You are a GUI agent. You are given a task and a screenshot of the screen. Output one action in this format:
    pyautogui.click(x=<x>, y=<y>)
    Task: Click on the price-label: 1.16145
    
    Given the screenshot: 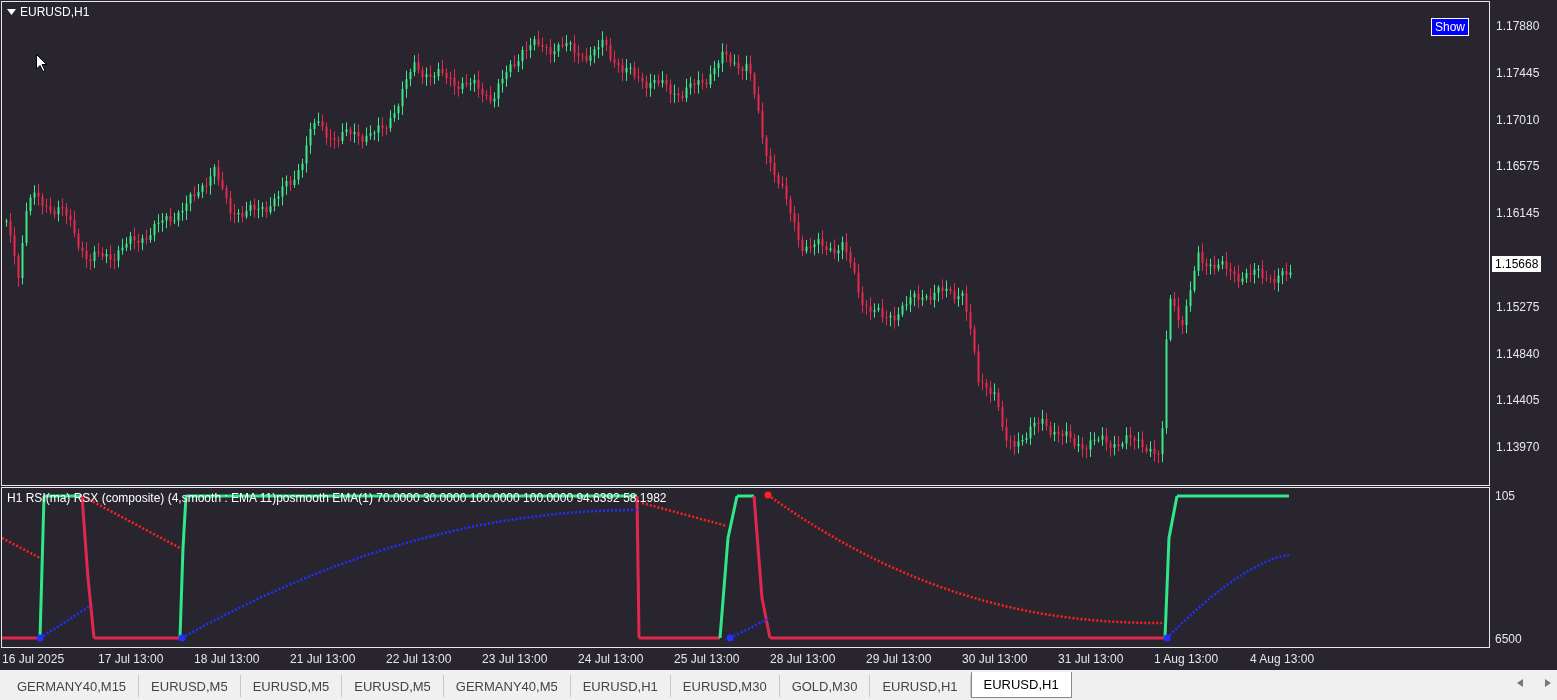 What is the action you would take?
    pyautogui.click(x=1518, y=213)
    